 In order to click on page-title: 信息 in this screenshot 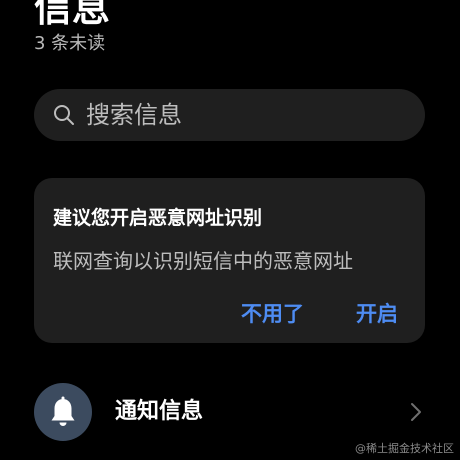, I will do `click(72, 15)`.